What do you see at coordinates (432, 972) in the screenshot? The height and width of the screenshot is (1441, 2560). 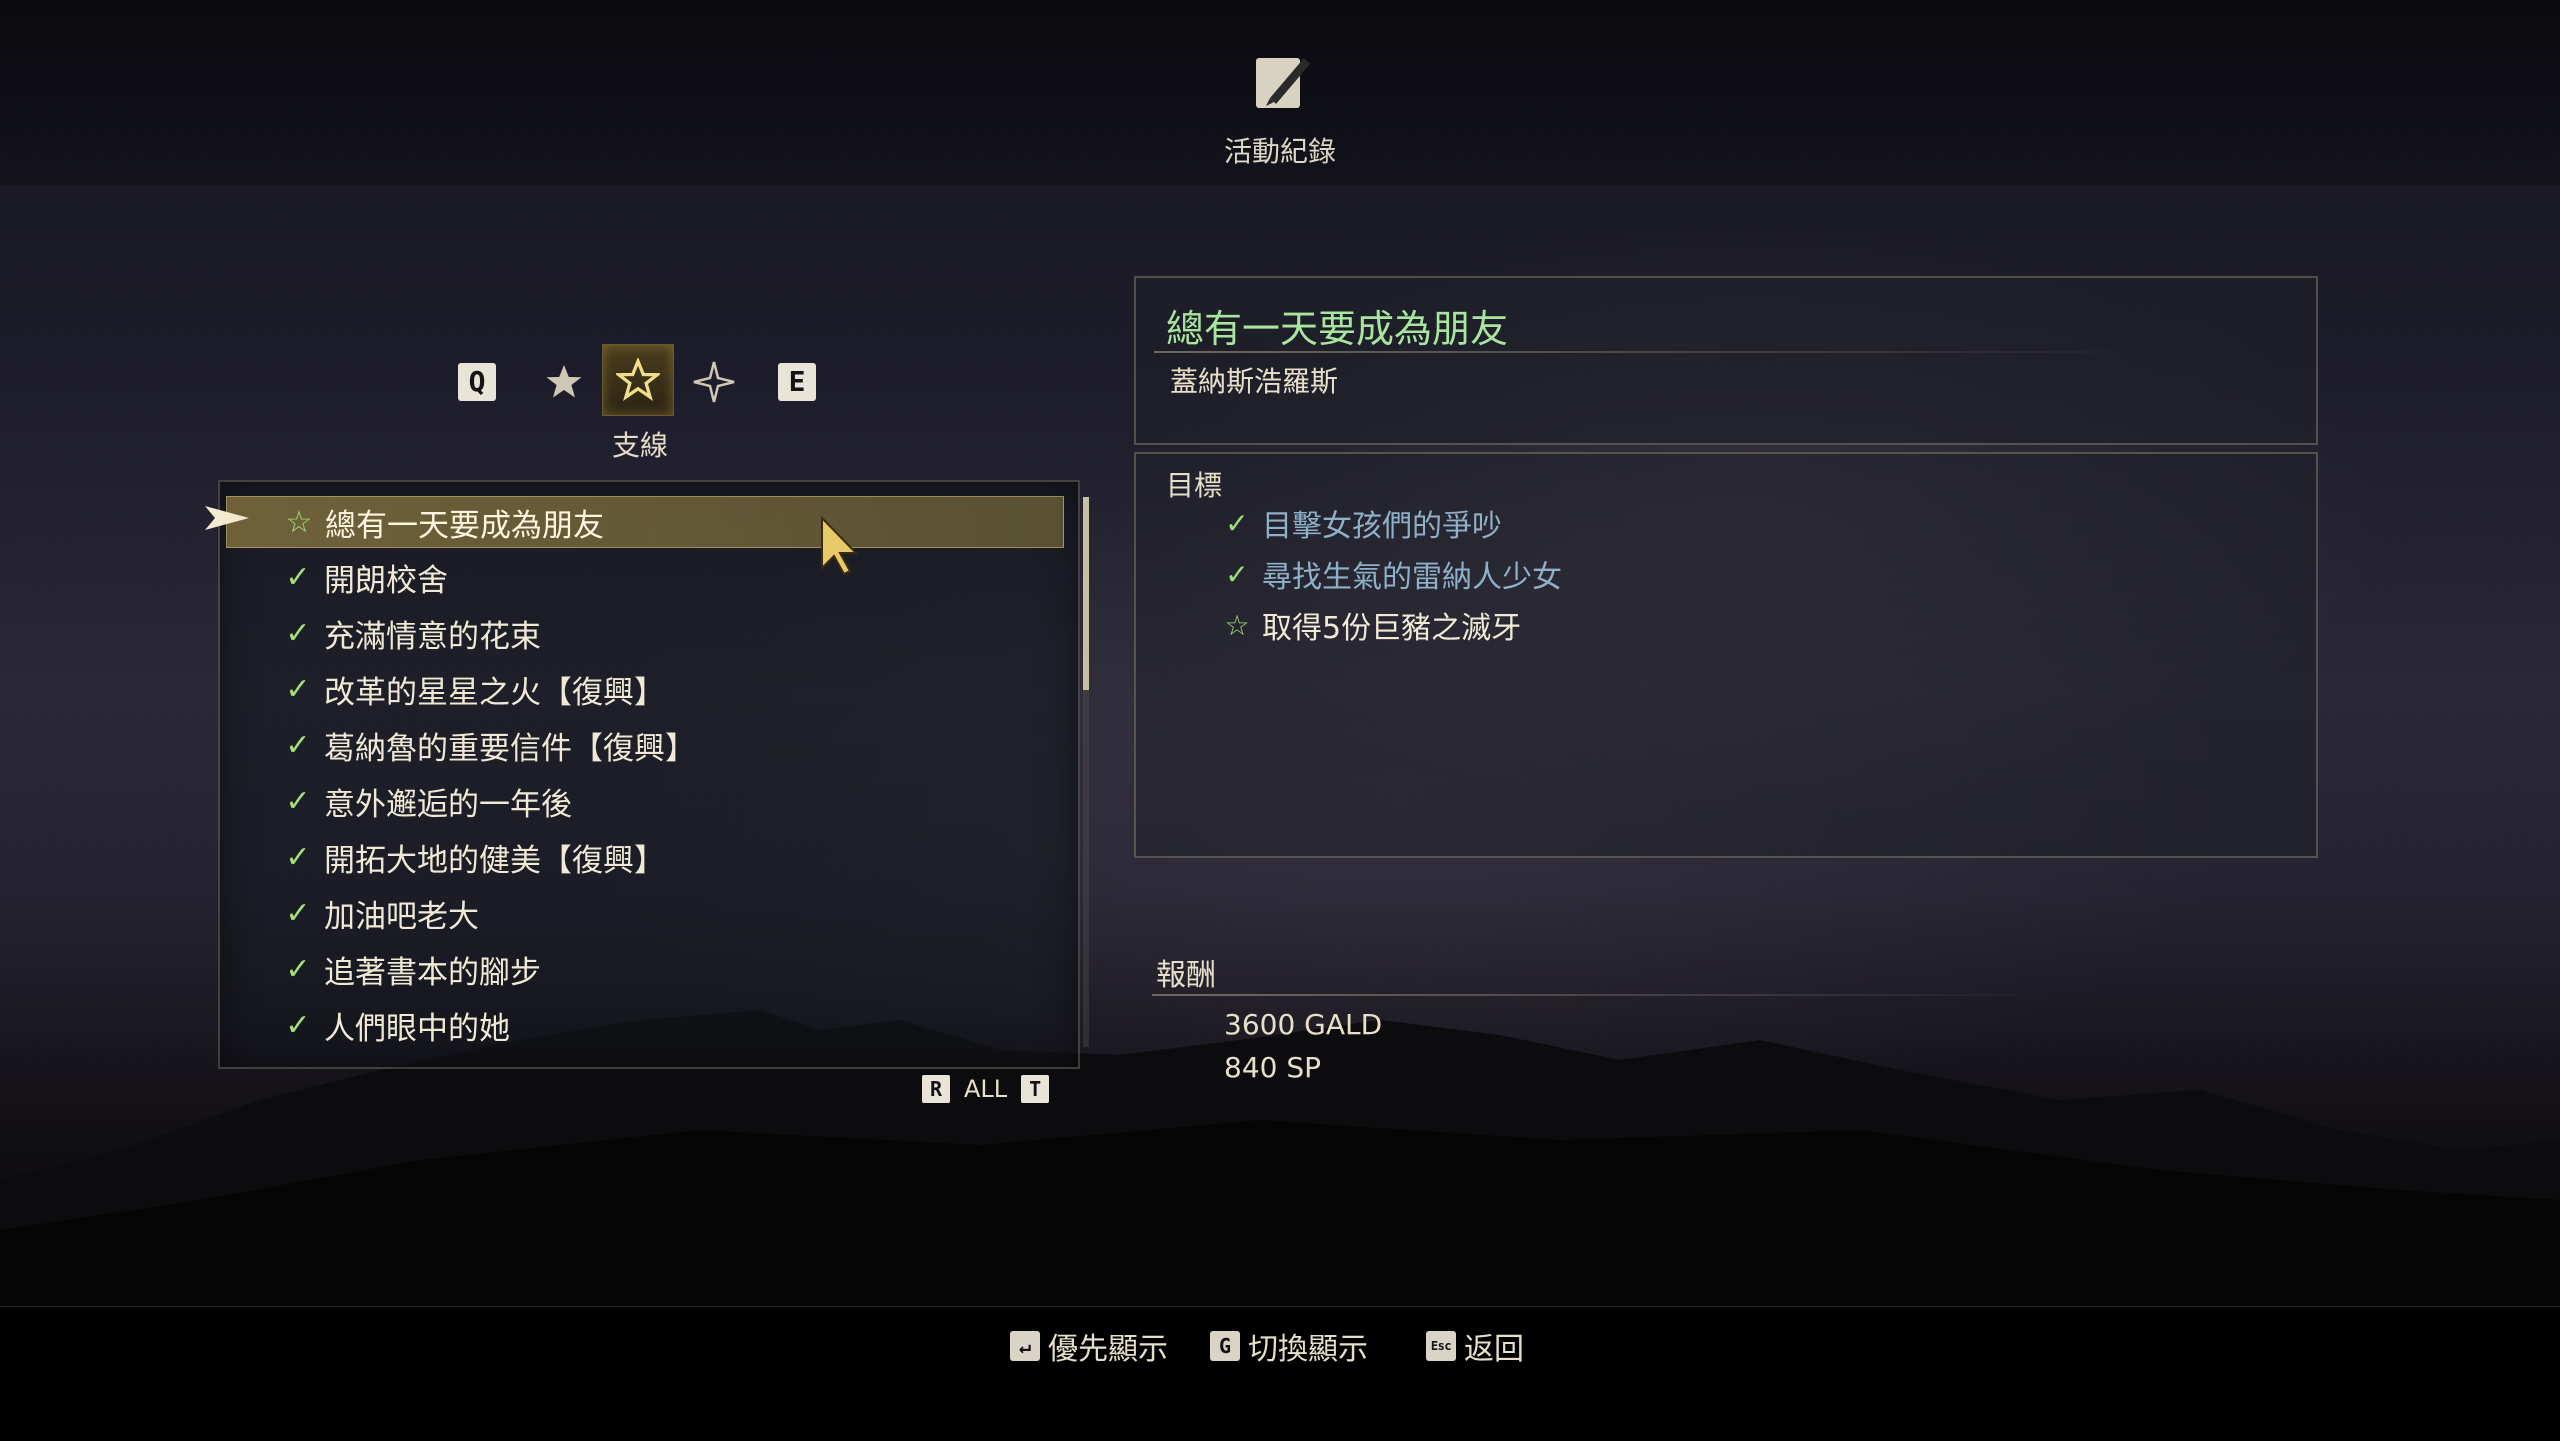 I see `quest-list-label: 追著書本的腳步` at bounding box center [432, 972].